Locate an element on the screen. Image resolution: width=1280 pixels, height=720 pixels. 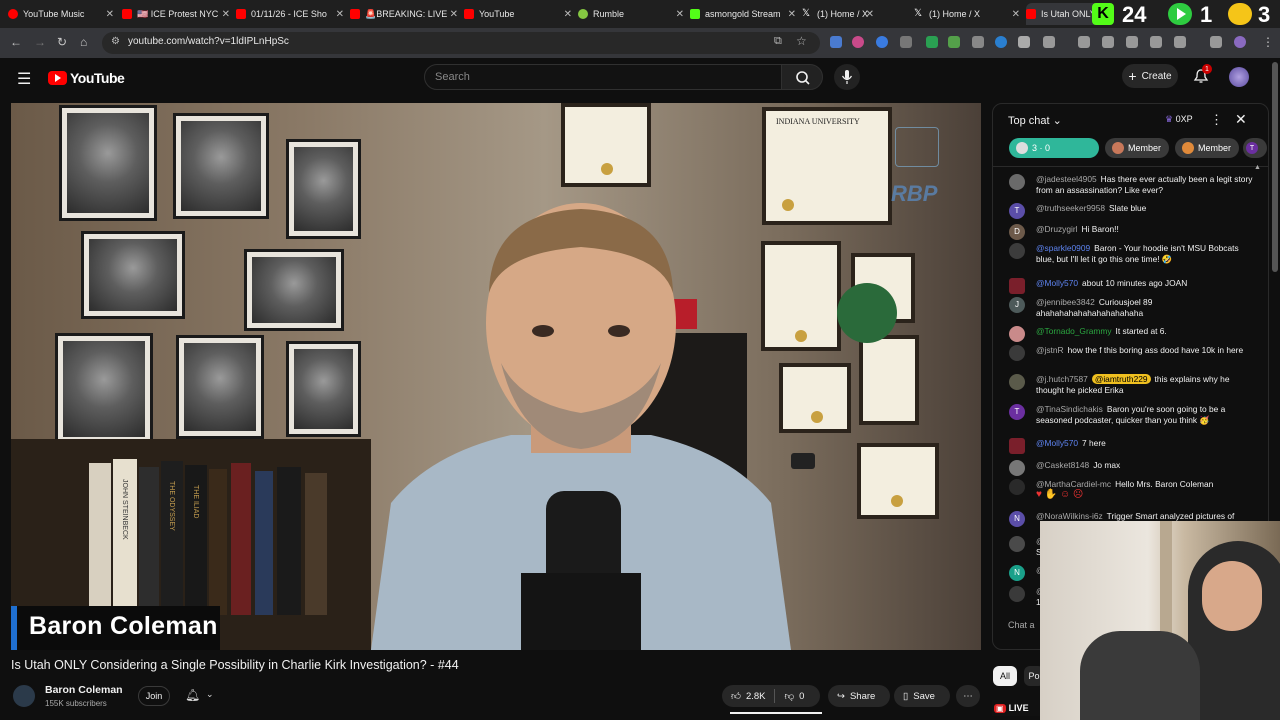
green-cap is located at coordinates (867, 313).